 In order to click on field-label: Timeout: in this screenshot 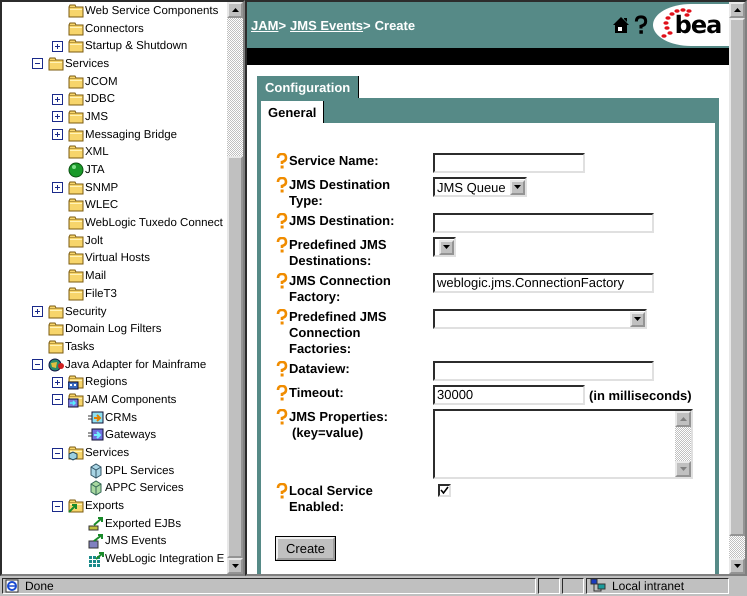, I will do `click(316, 393)`.